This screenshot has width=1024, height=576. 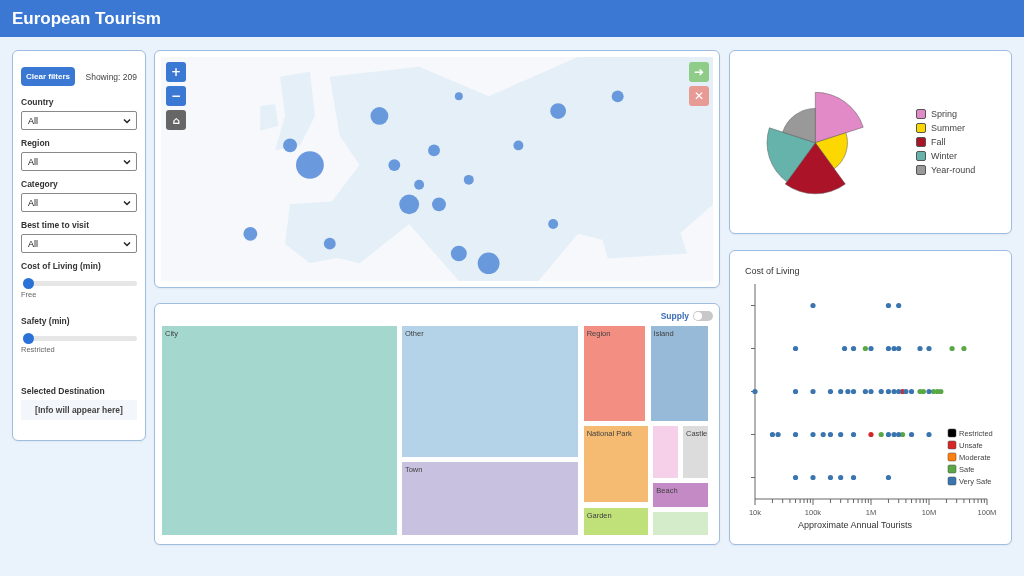 I want to click on filter-label: Best time to visit, so click(x=56, y=225).